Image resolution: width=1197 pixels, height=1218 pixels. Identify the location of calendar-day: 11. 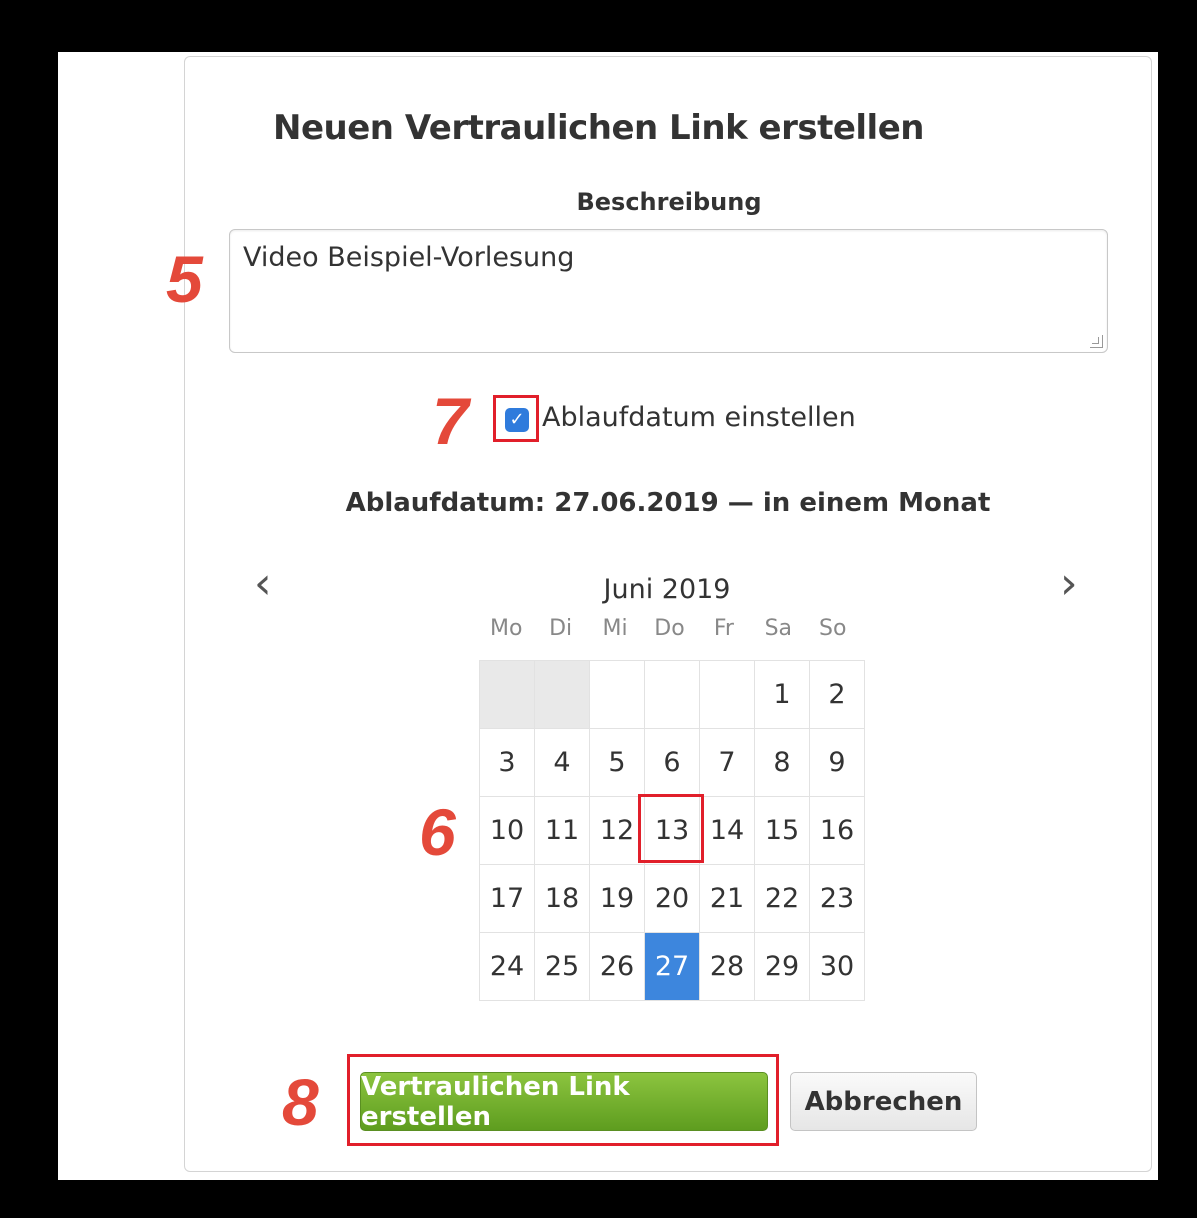
(562, 830).